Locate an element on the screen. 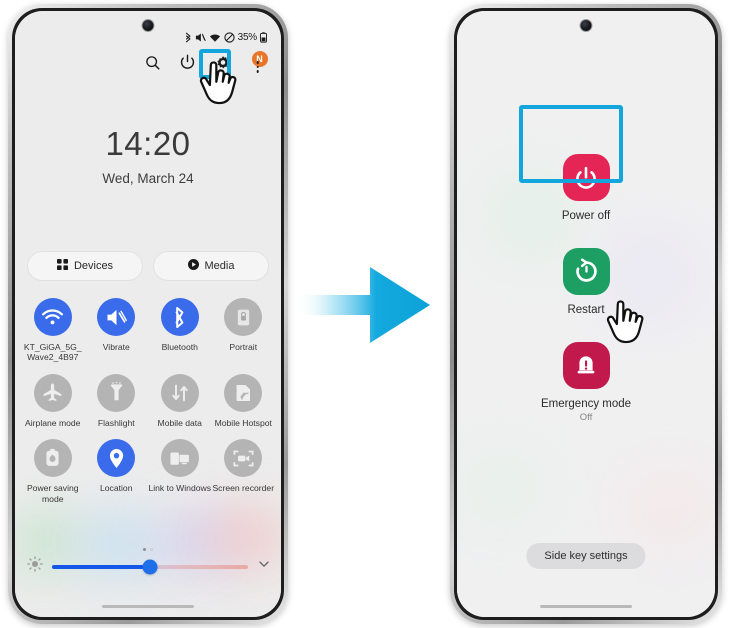 The height and width of the screenshot is (628, 730). clock-date: Wed, March 24 is located at coordinates (148, 178).